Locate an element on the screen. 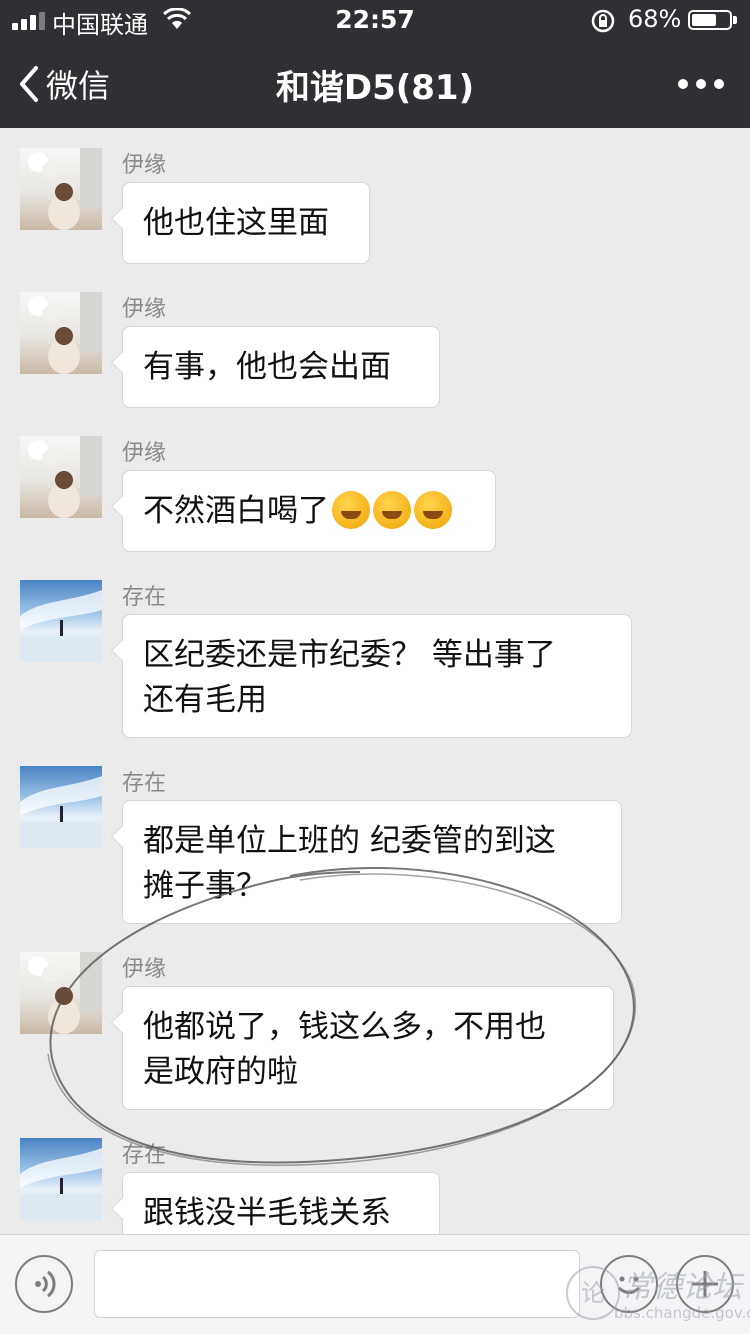 This screenshot has height=1334, width=750. chat-title: 和谐D5(81) is located at coordinates (375, 88).